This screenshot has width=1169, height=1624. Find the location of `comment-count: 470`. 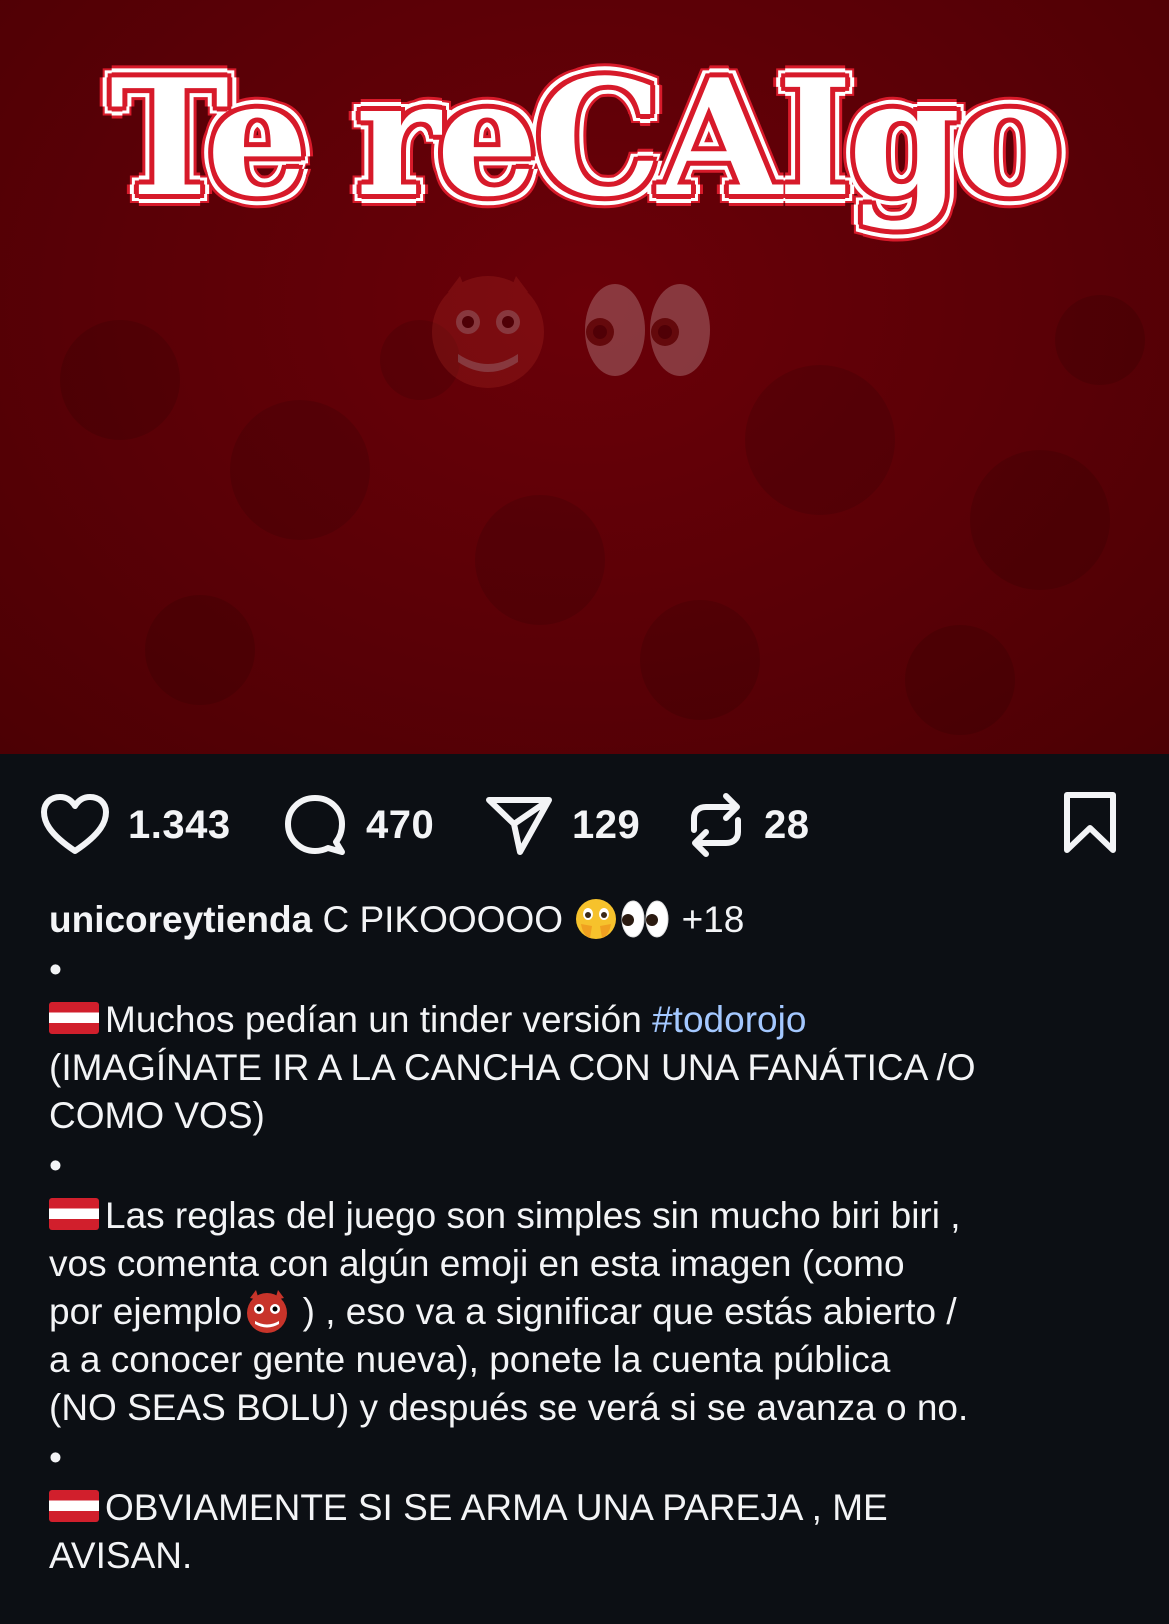

comment-count: 470 is located at coordinates (400, 824).